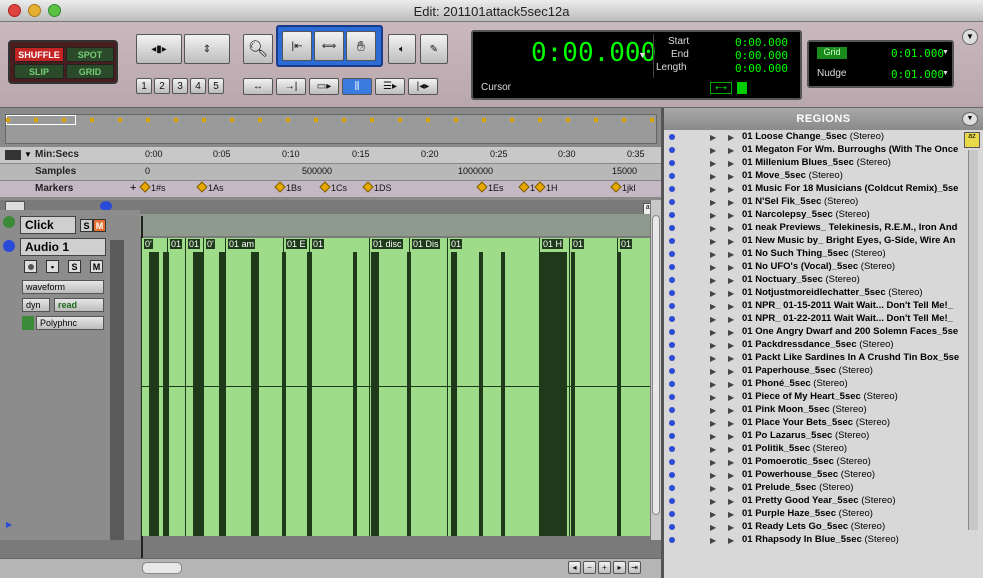  What do you see at coordinates (297, 46) in the screenshot?
I see `trim-tool-button: |⇤` at bounding box center [297, 46].